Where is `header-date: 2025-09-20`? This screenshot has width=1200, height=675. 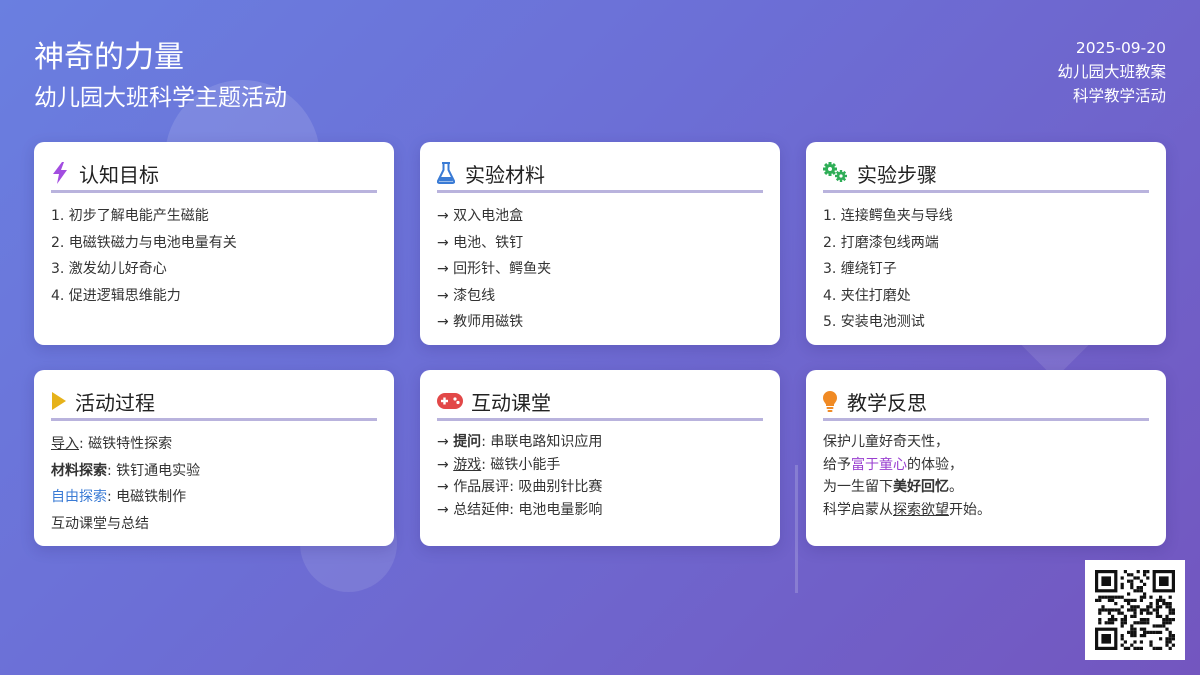 header-date: 2025-09-20 is located at coordinates (1120, 48).